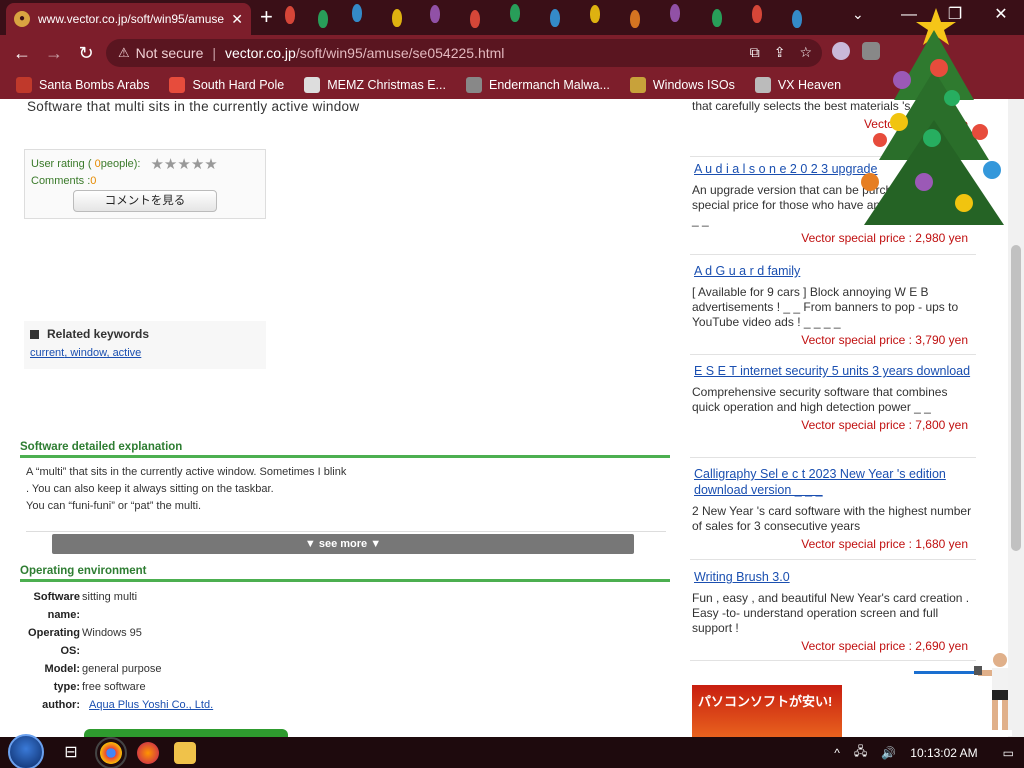 The width and height of the screenshot is (1024, 768). I want to click on env-value: general purpose, so click(122, 669).